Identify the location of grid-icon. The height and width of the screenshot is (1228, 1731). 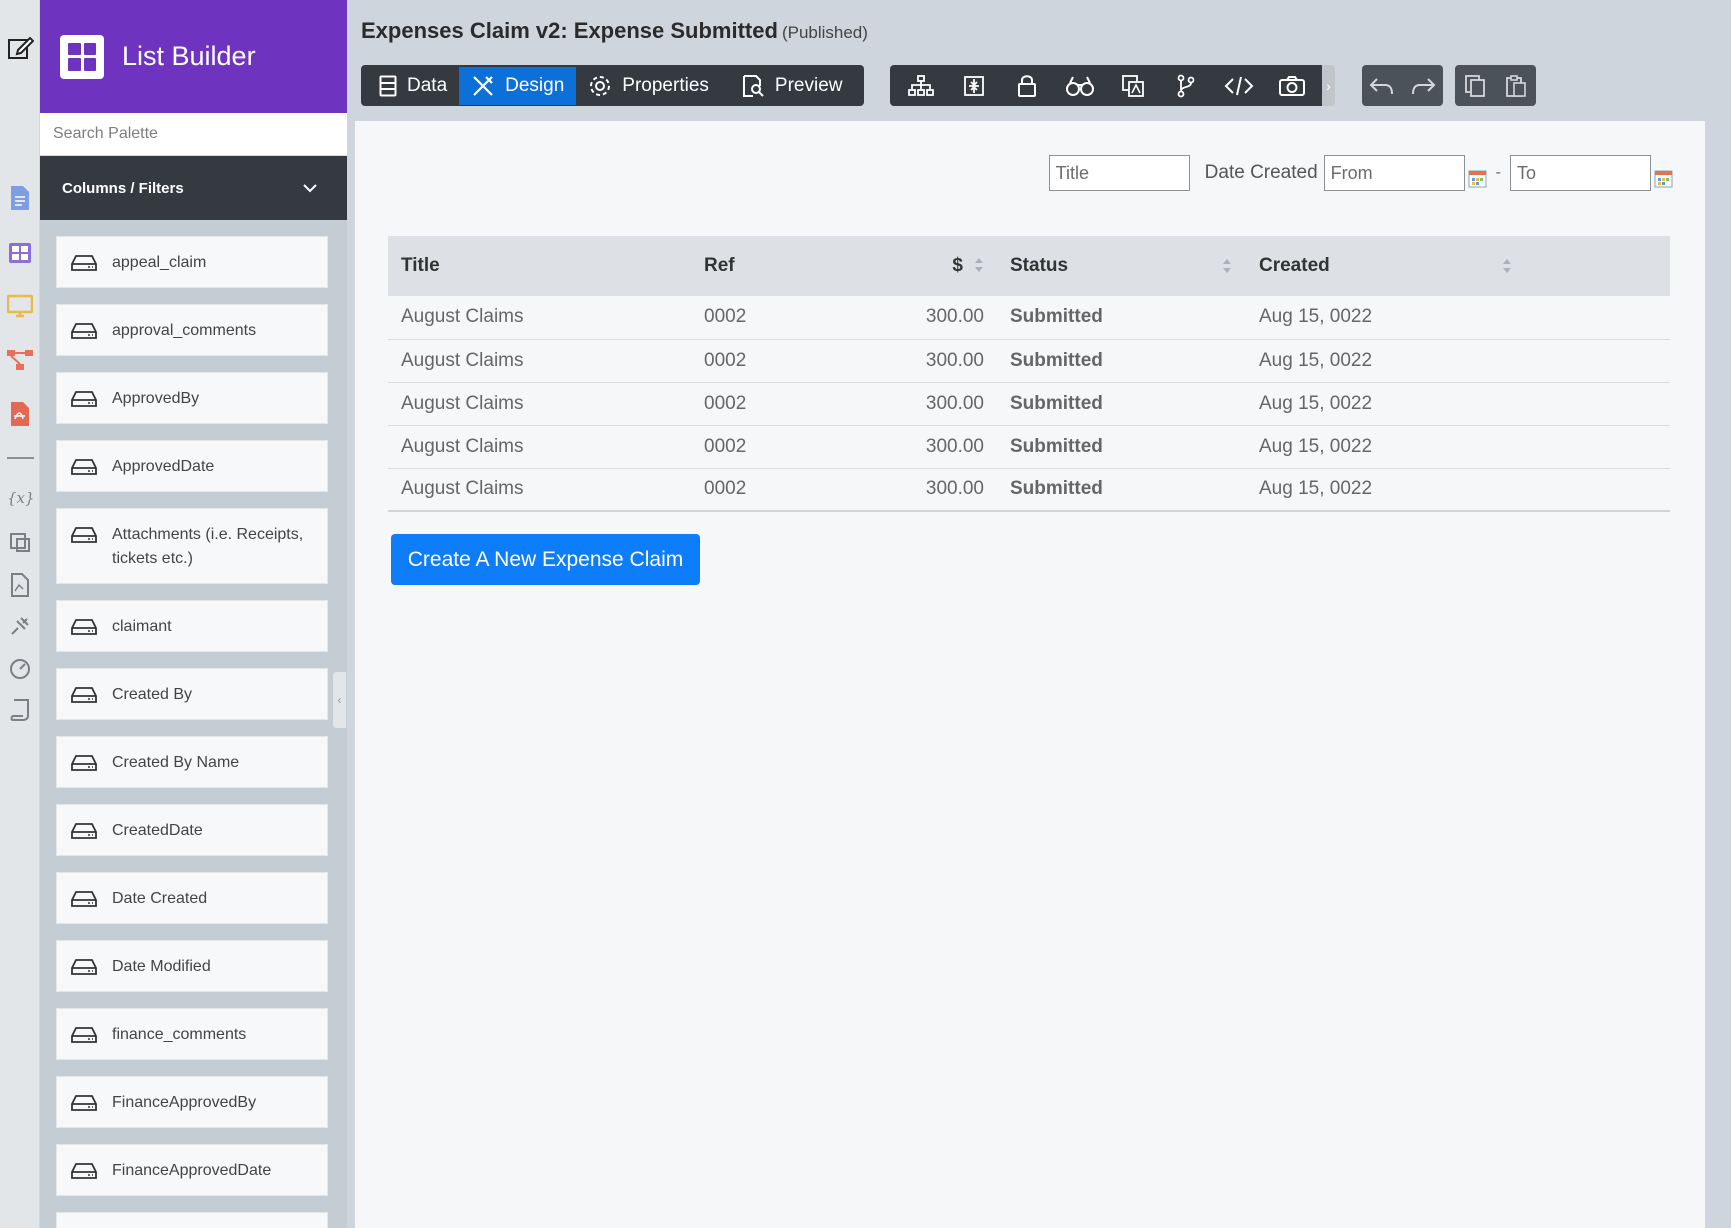
(20, 253).